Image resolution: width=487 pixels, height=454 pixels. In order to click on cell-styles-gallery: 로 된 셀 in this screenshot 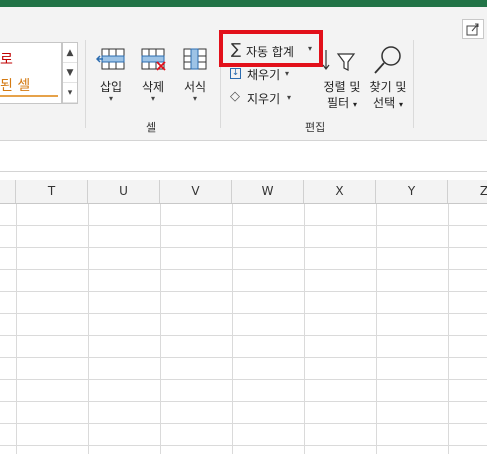, I will do `click(31, 73)`.